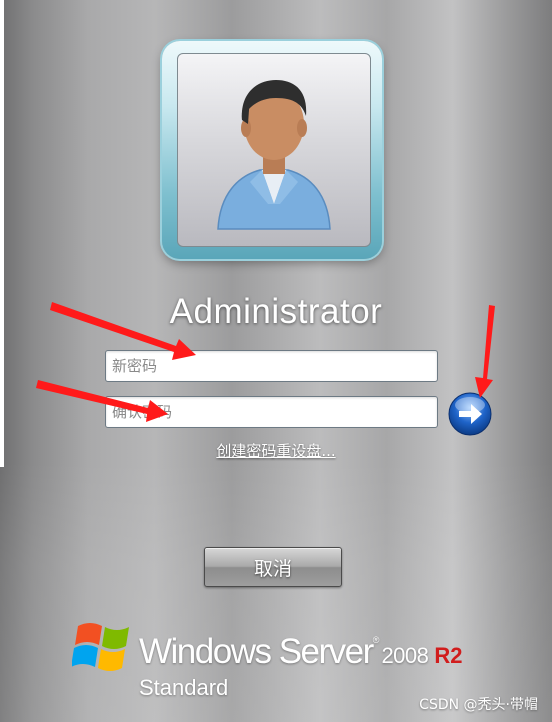 This screenshot has height=722, width=552. I want to click on left-edge-strip, so click(2, 233).